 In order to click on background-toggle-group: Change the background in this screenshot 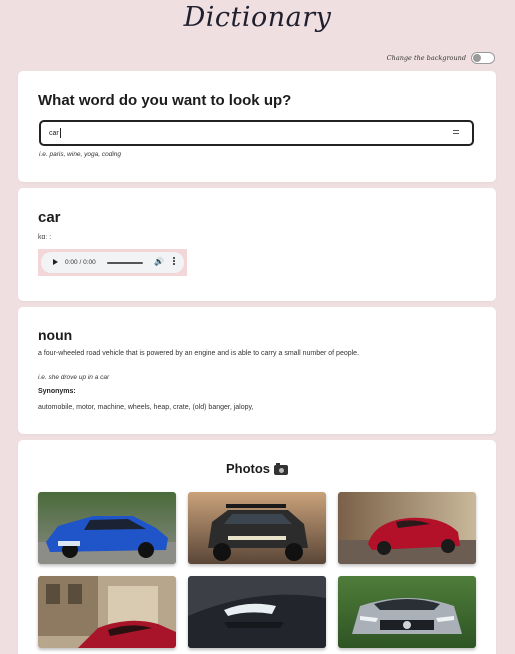, I will do `click(441, 58)`.